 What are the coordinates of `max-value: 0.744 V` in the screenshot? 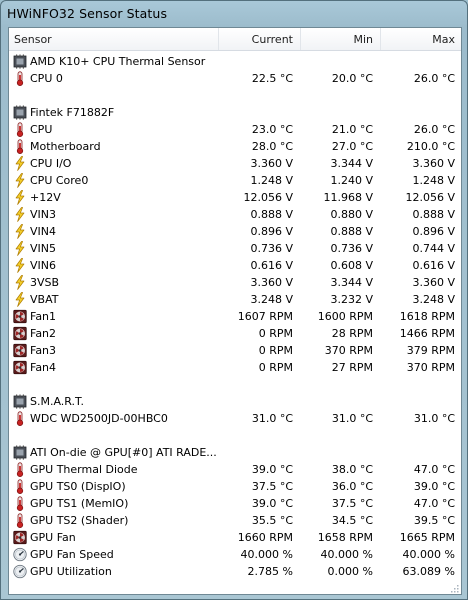 It's located at (433, 248).